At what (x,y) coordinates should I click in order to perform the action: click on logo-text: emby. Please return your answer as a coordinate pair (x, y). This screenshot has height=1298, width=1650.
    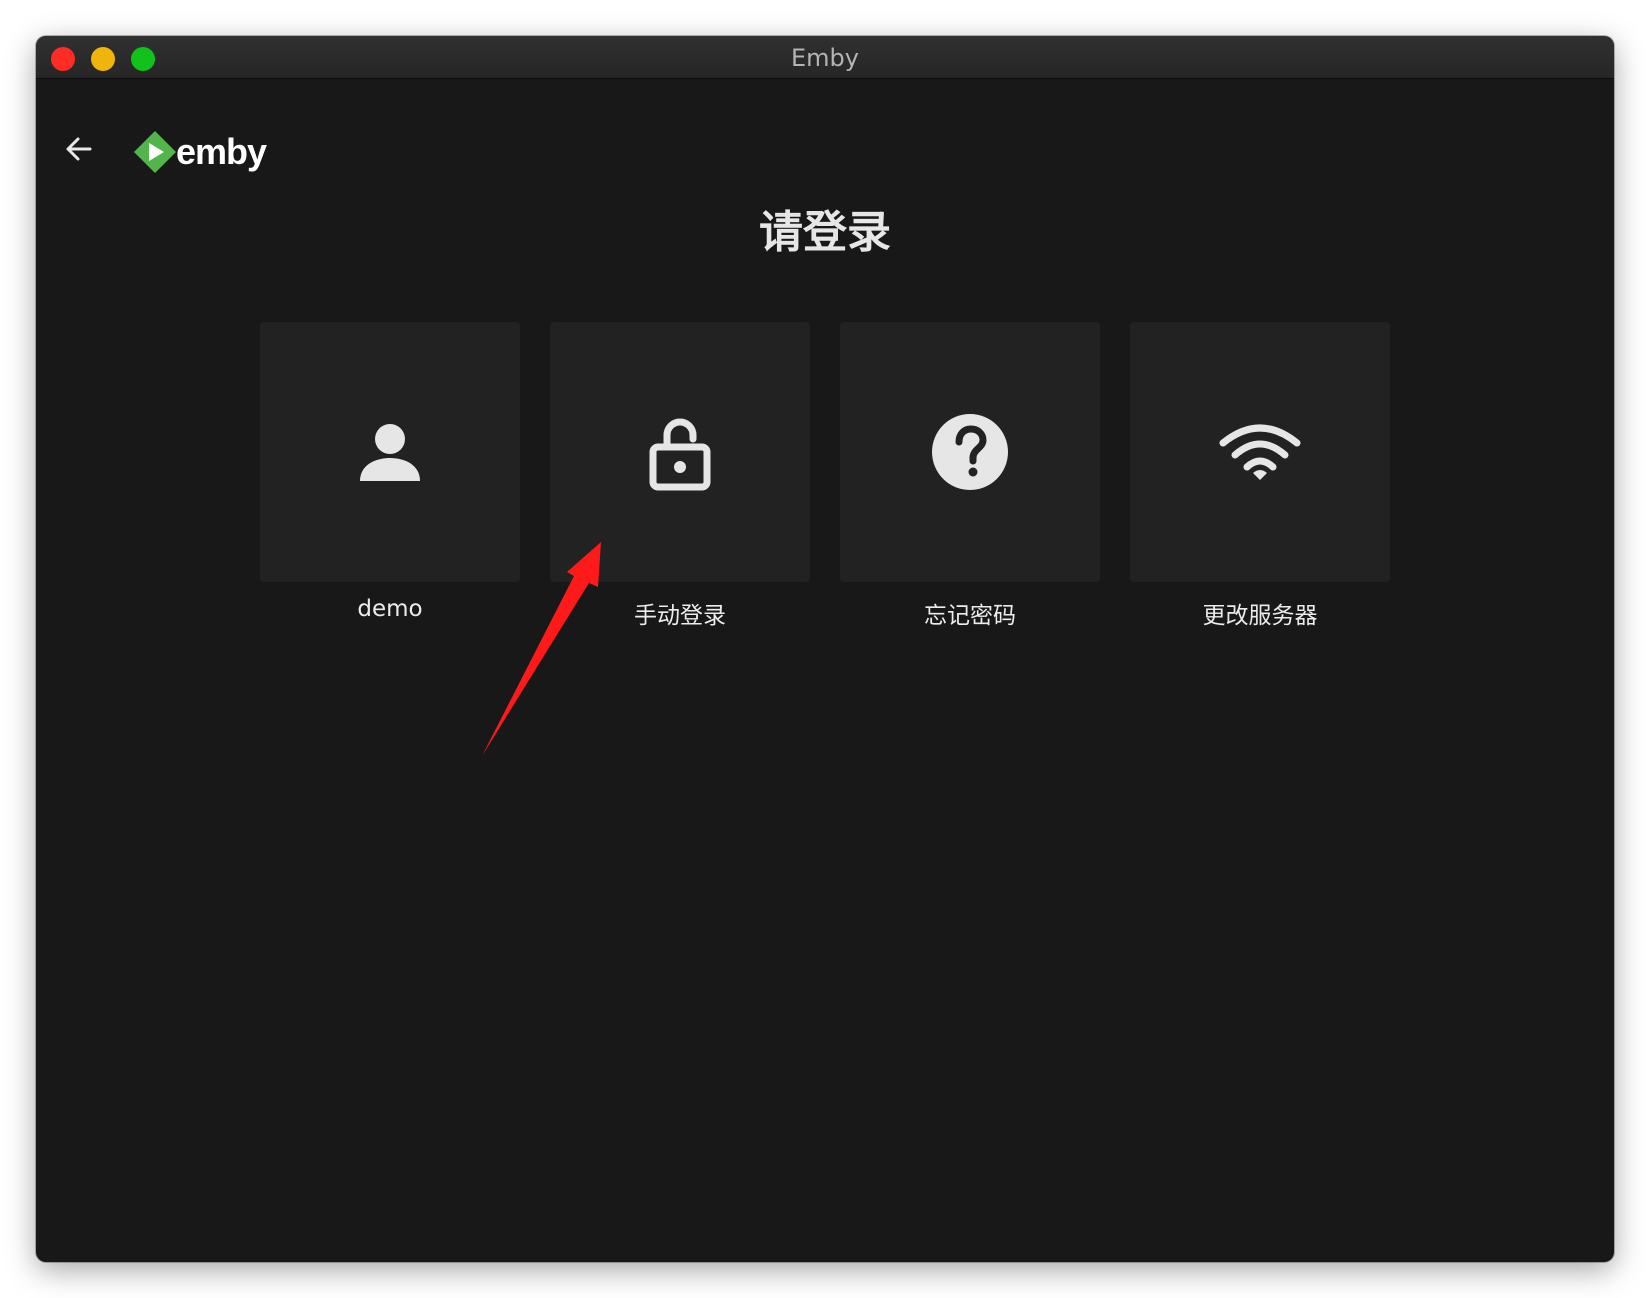
    Looking at the image, I should click on (221, 151).